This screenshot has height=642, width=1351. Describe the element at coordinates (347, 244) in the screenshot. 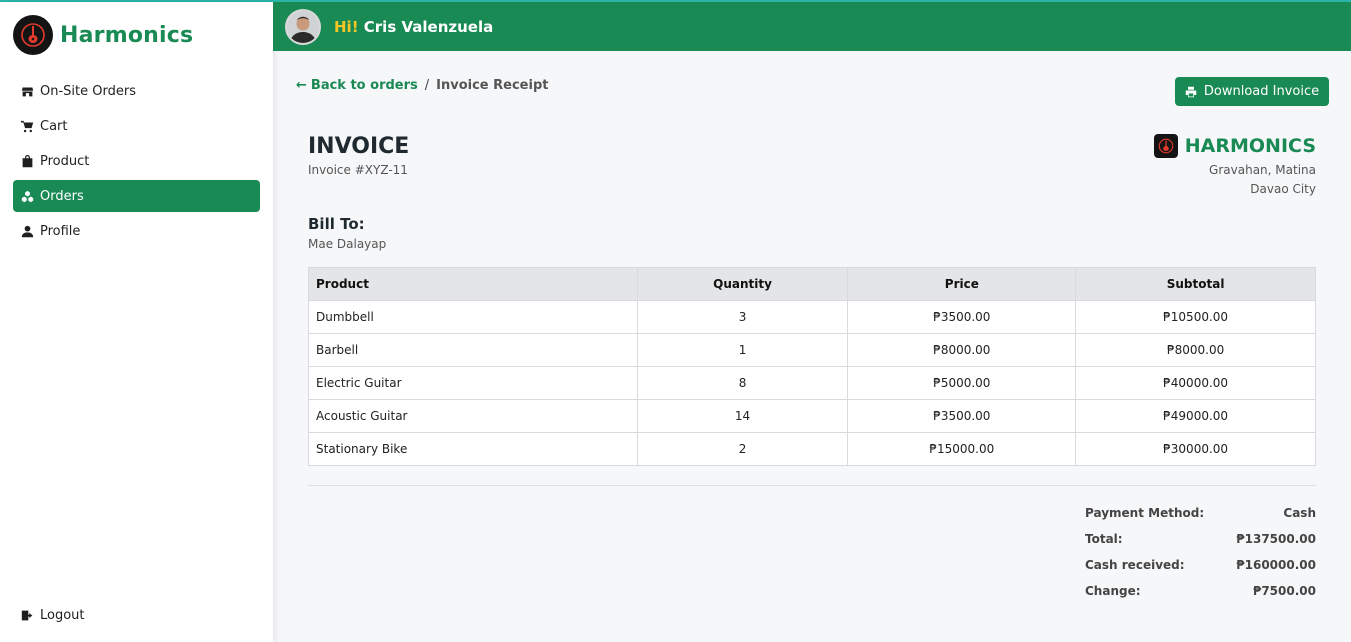

I see `bill-to-name: Mae Dalayap` at that location.